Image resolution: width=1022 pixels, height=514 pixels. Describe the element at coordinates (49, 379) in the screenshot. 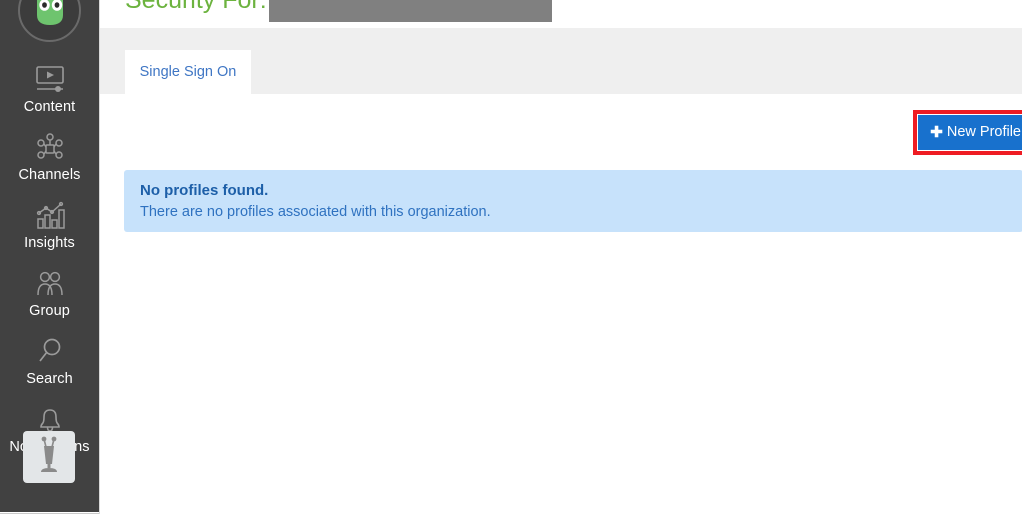

I see `sidebar-item-label: Search` at that location.